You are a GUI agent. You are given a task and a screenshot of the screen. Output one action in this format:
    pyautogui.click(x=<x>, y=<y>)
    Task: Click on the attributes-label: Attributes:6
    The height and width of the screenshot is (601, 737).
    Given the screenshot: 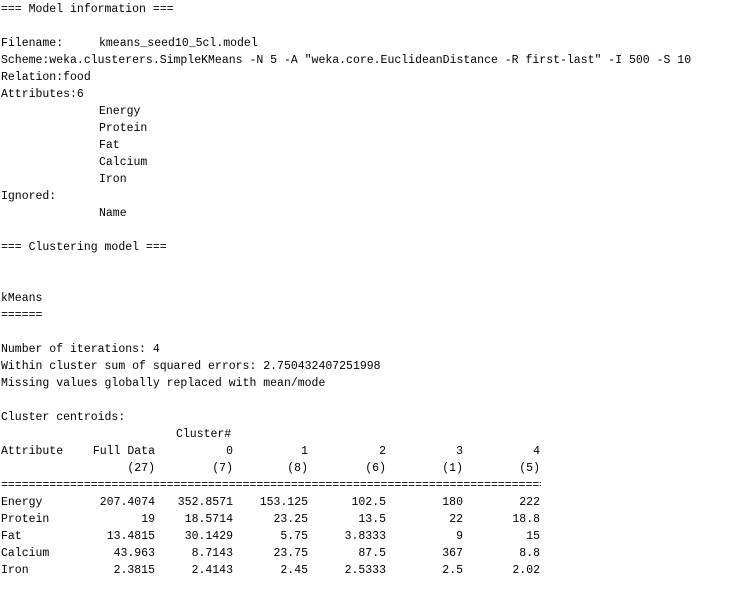 What is the action you would take?
    pyautogui.click(x=42, y=94)
    